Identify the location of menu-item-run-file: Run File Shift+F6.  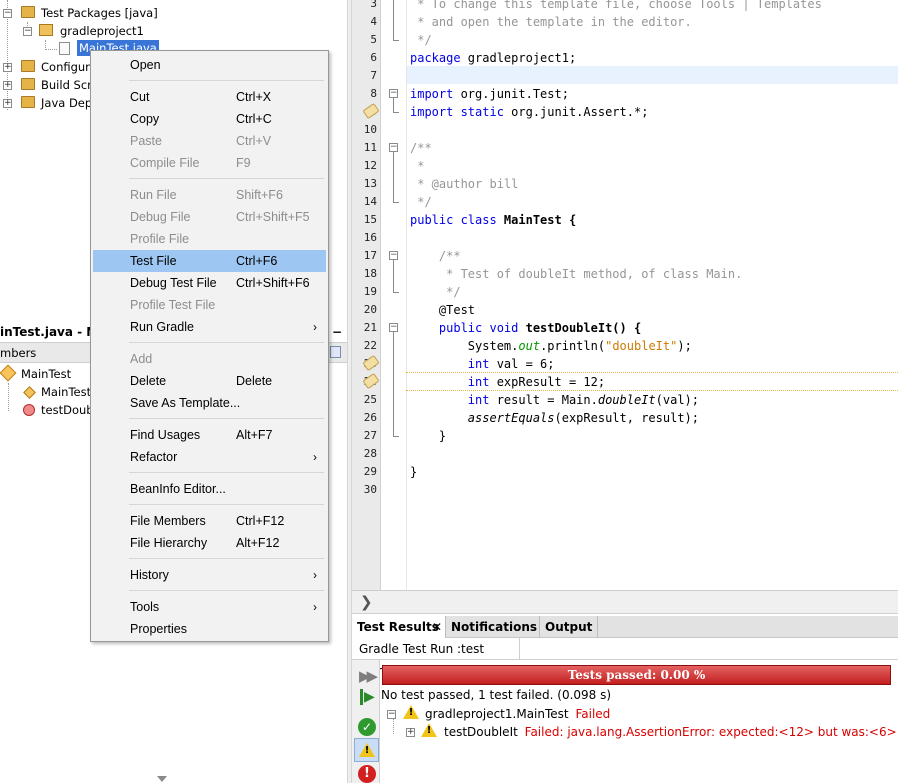
(209, 195).